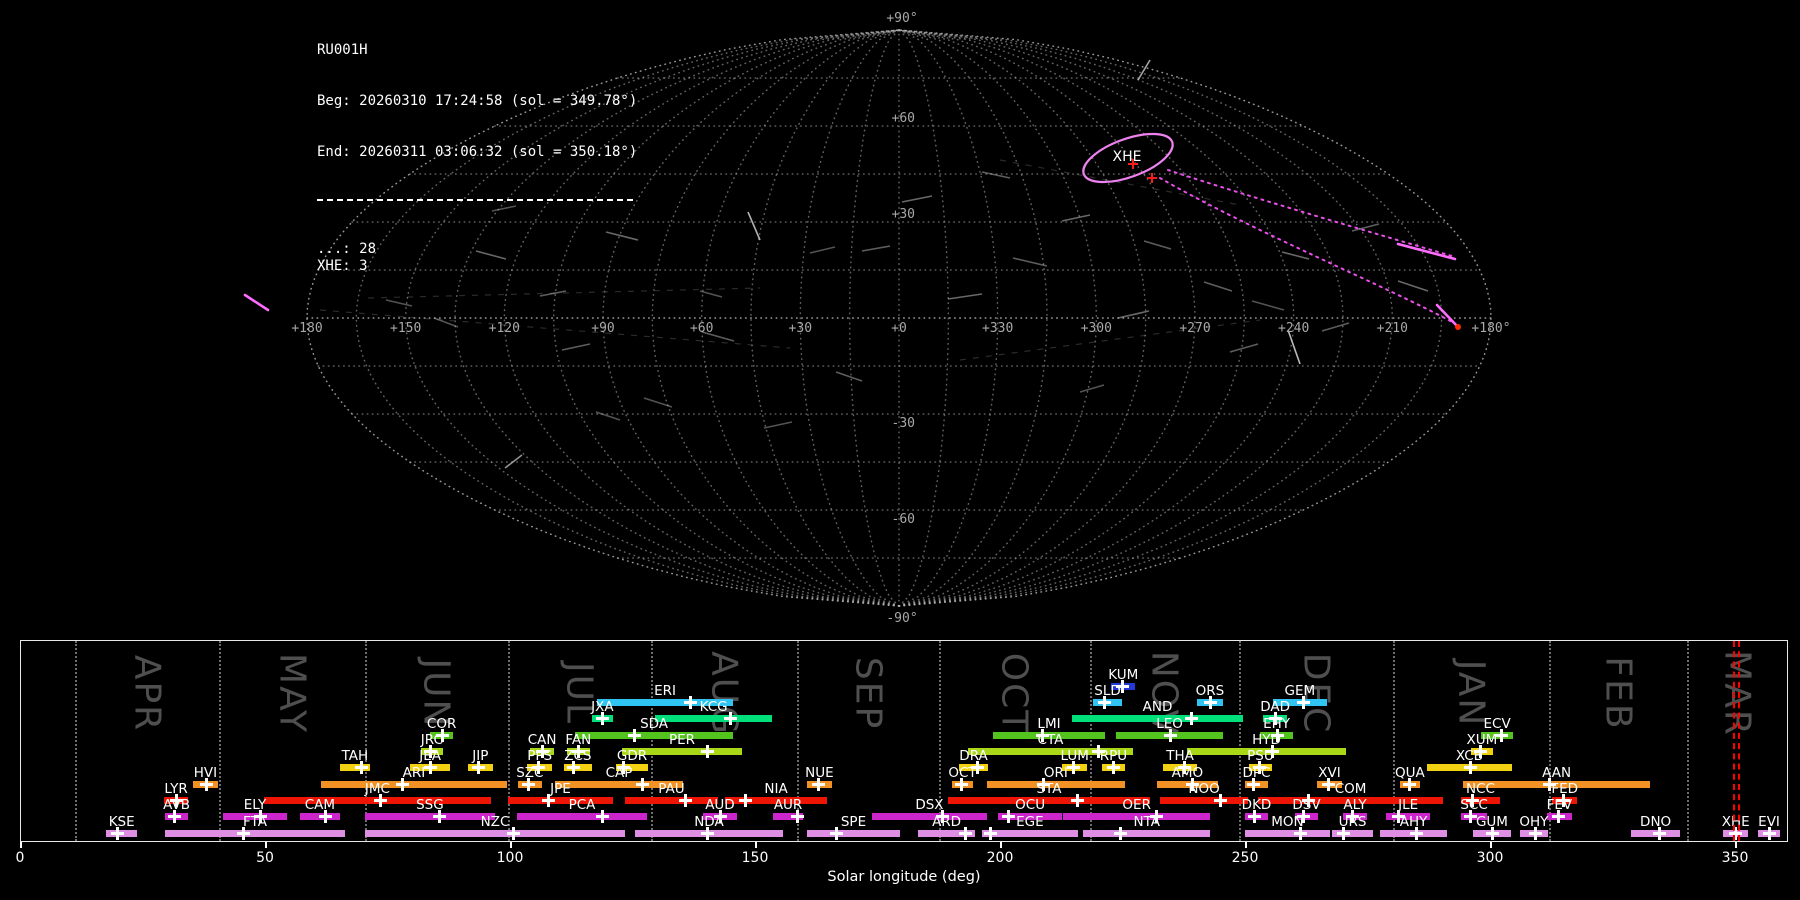 The image size is (1800, 900). I want to click on lon-label: +150, so click(405, 328).